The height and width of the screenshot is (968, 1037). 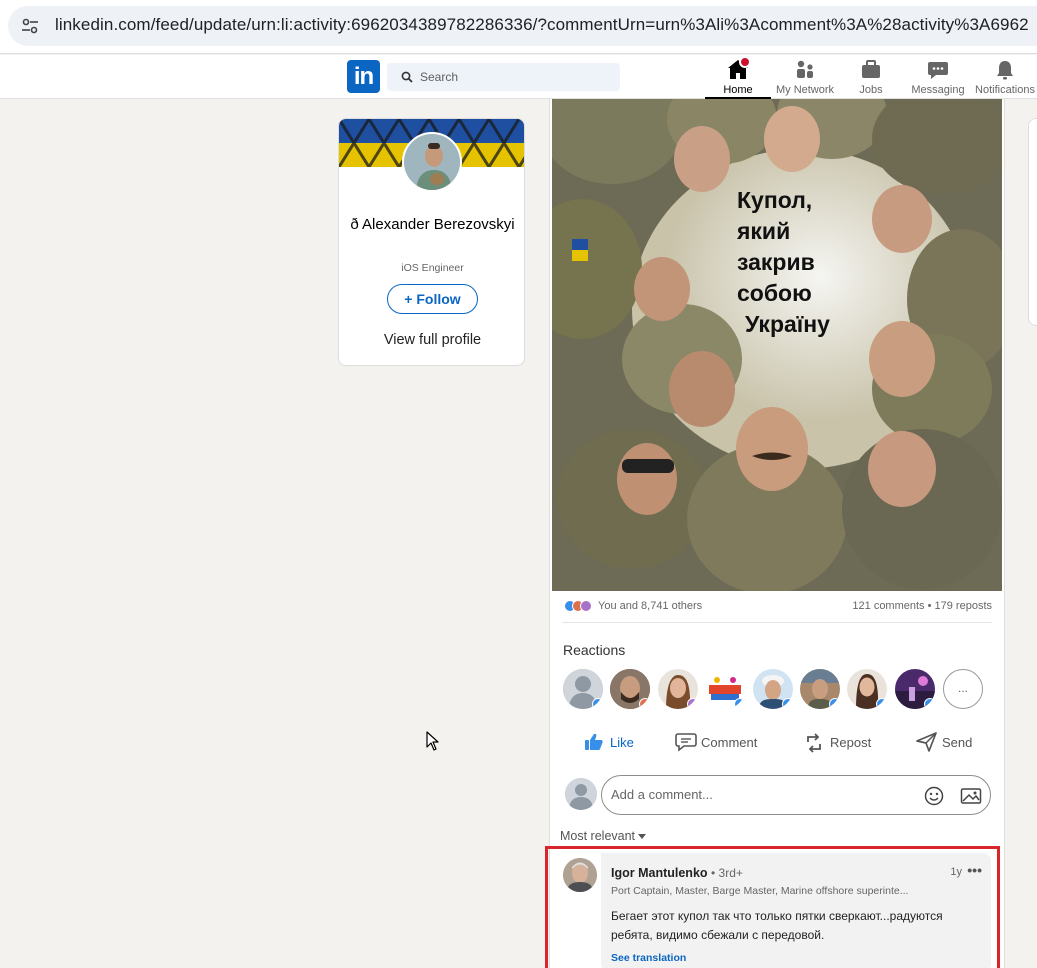 What do you see at coordinates (779, 743) in the screenshot?
I see `post-actions-bar: Like Comment Repost Send` at bounding box center [779, 743].